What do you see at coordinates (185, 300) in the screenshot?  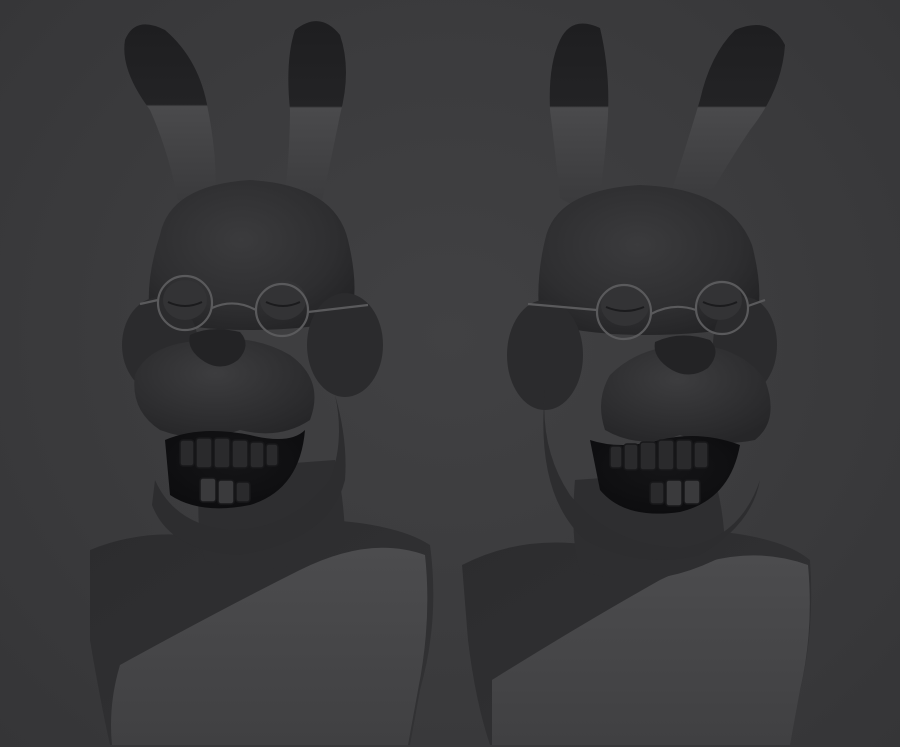 I see `eyelid-left` at bounding box center [185, 300].